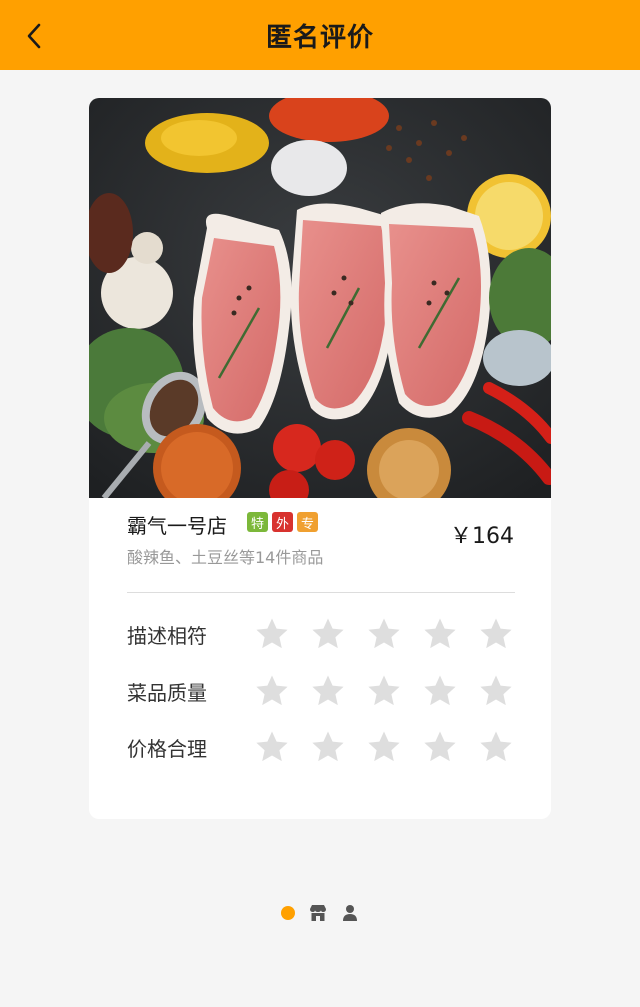 The height and width of the screenshot is (1007, 640). I want to click on store-icon, so click(318, 913).